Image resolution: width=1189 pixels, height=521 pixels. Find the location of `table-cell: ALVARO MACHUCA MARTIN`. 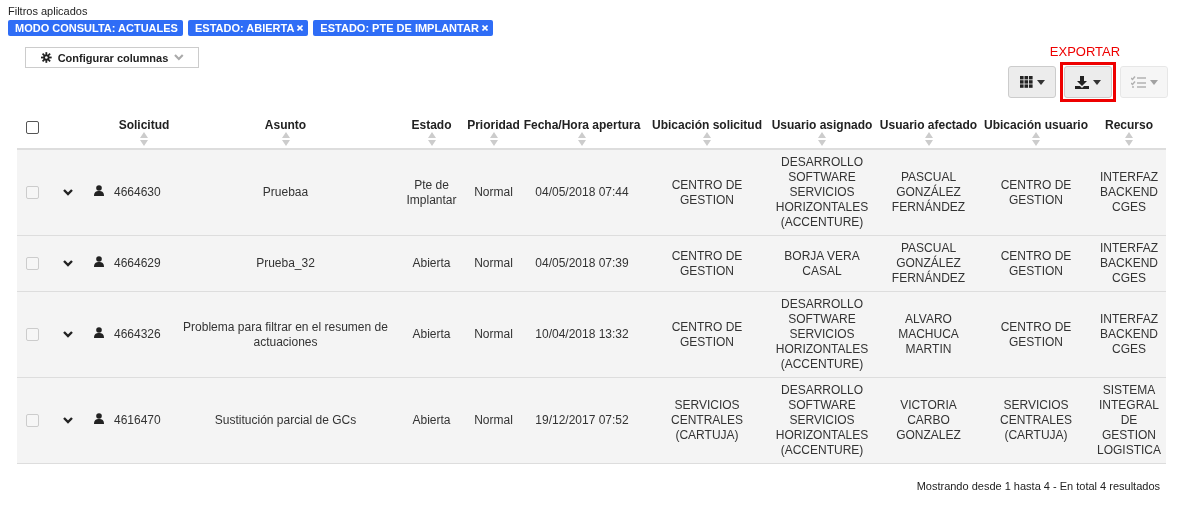

table-cell: ALVARO MACHUCA MARTIN is located at coordinates (928, 334).